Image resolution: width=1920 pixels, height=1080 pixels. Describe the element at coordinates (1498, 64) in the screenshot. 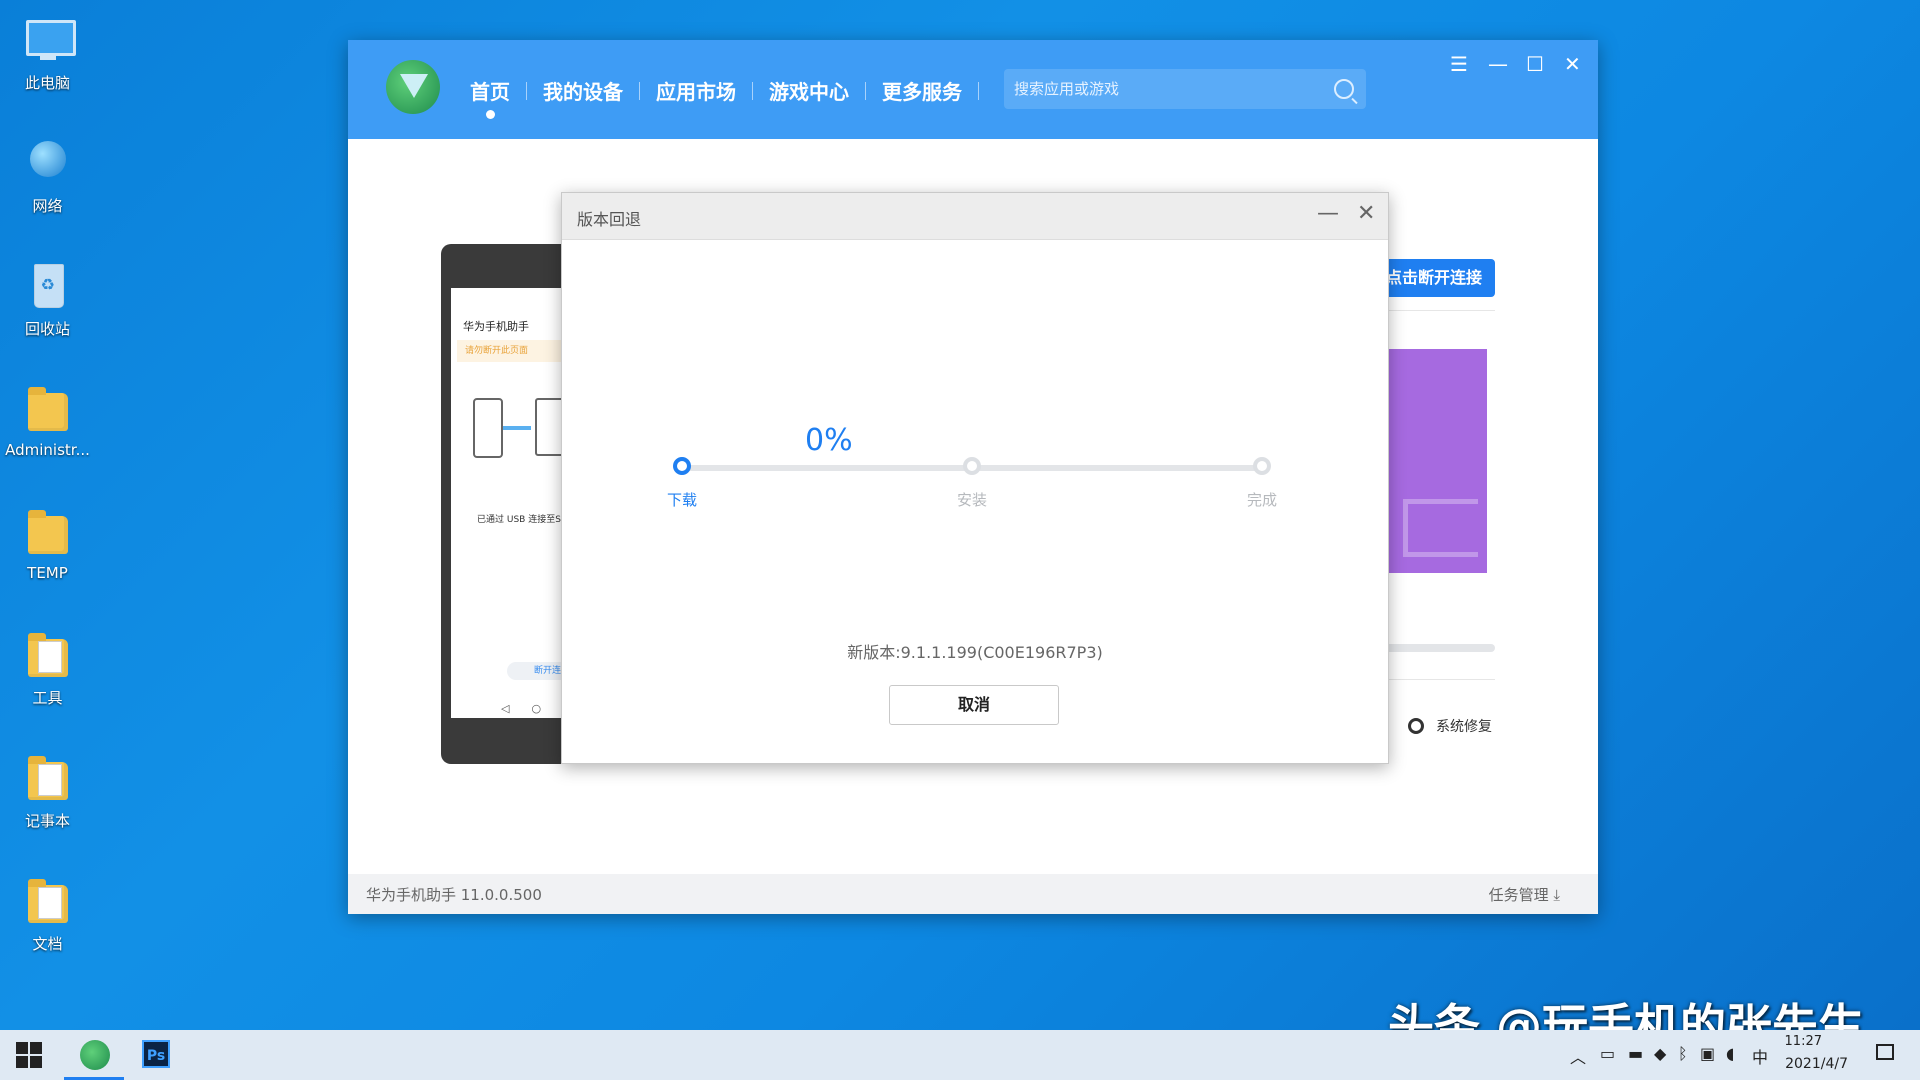

I see `minimize-button: —` at that location.